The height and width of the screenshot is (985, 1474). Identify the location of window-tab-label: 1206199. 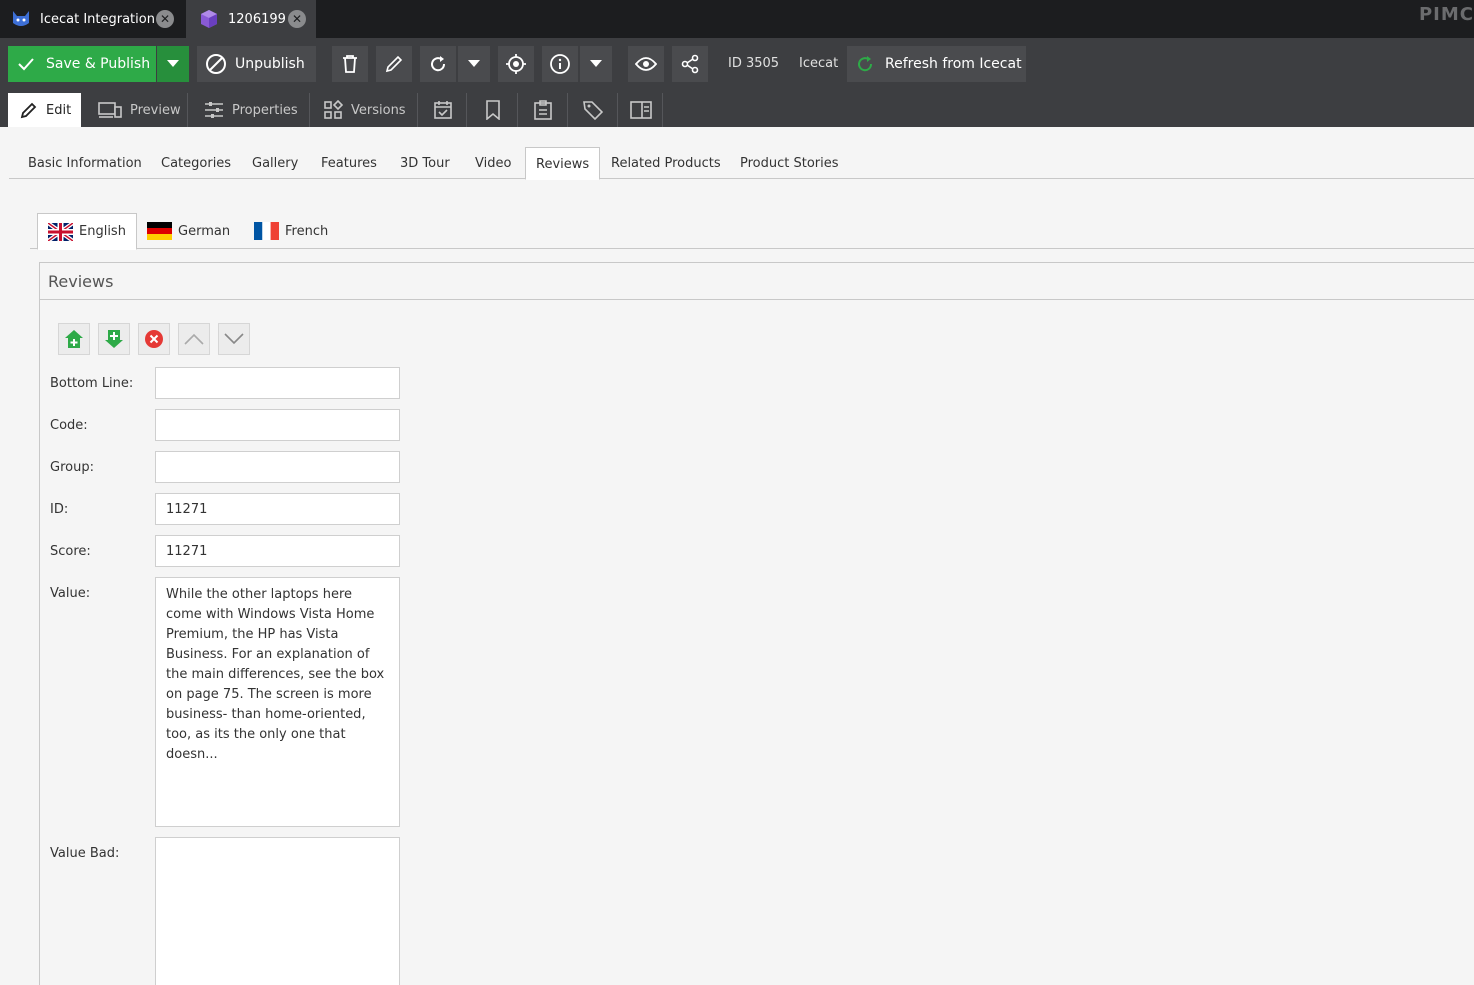
(257, 19).